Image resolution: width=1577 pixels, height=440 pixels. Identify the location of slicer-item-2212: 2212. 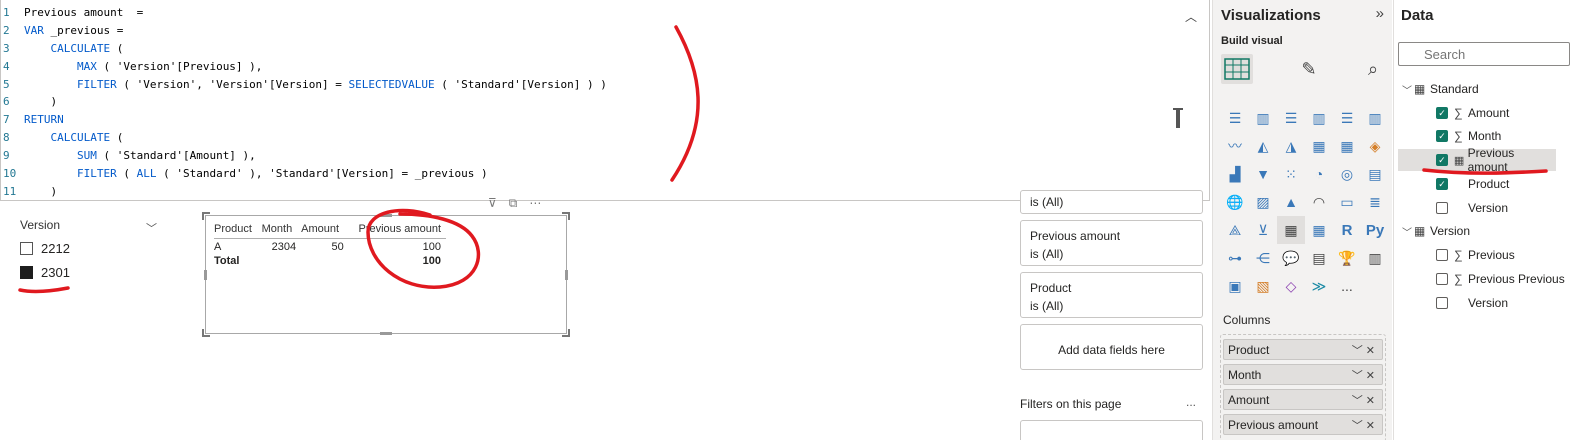
(92, 248).